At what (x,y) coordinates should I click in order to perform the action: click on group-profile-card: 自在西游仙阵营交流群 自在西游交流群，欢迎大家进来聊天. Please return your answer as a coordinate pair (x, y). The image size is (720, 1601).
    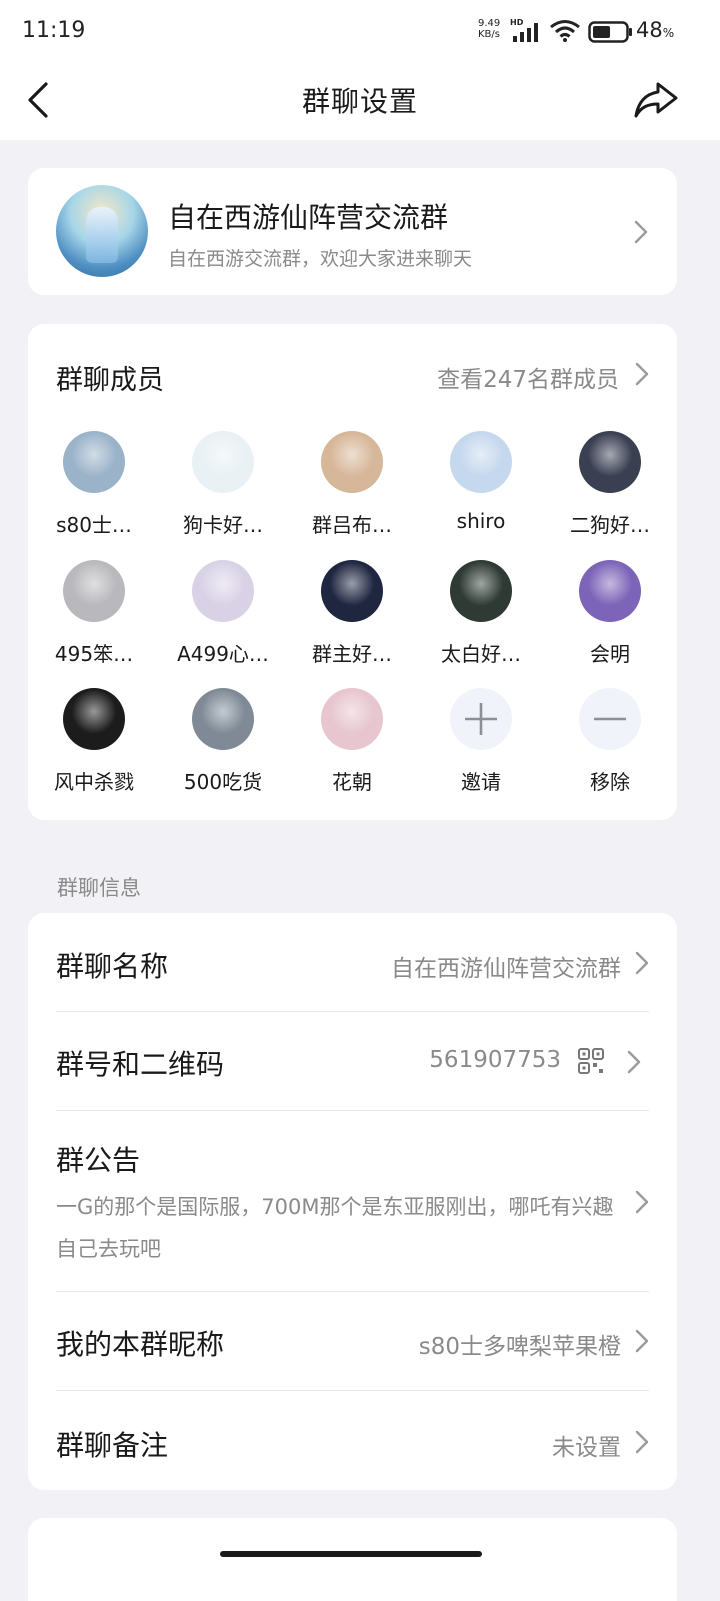
    Looking at the image, I should click on (352, 231).